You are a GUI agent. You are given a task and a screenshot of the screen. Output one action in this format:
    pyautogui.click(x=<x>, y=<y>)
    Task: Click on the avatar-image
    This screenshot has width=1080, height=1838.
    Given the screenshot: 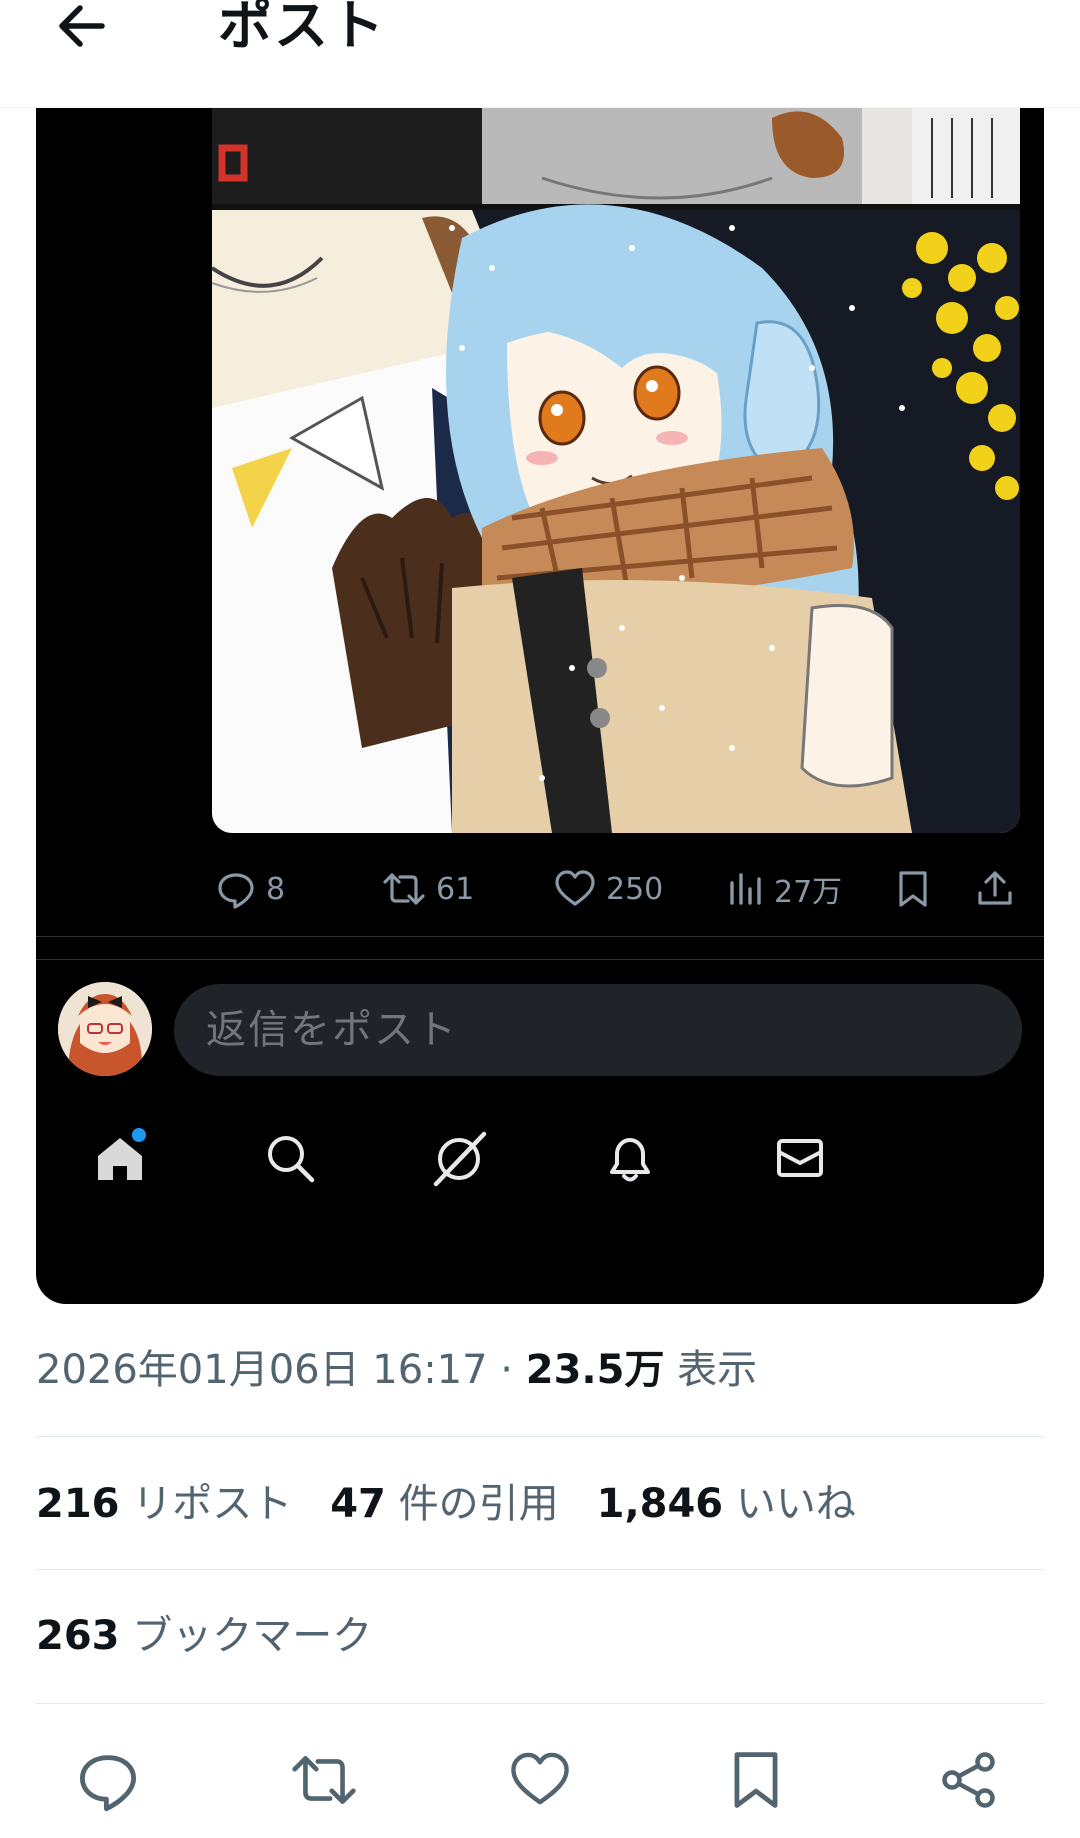 What is the action you would take?
    pyautogui.click(x=105, y=1029)
    